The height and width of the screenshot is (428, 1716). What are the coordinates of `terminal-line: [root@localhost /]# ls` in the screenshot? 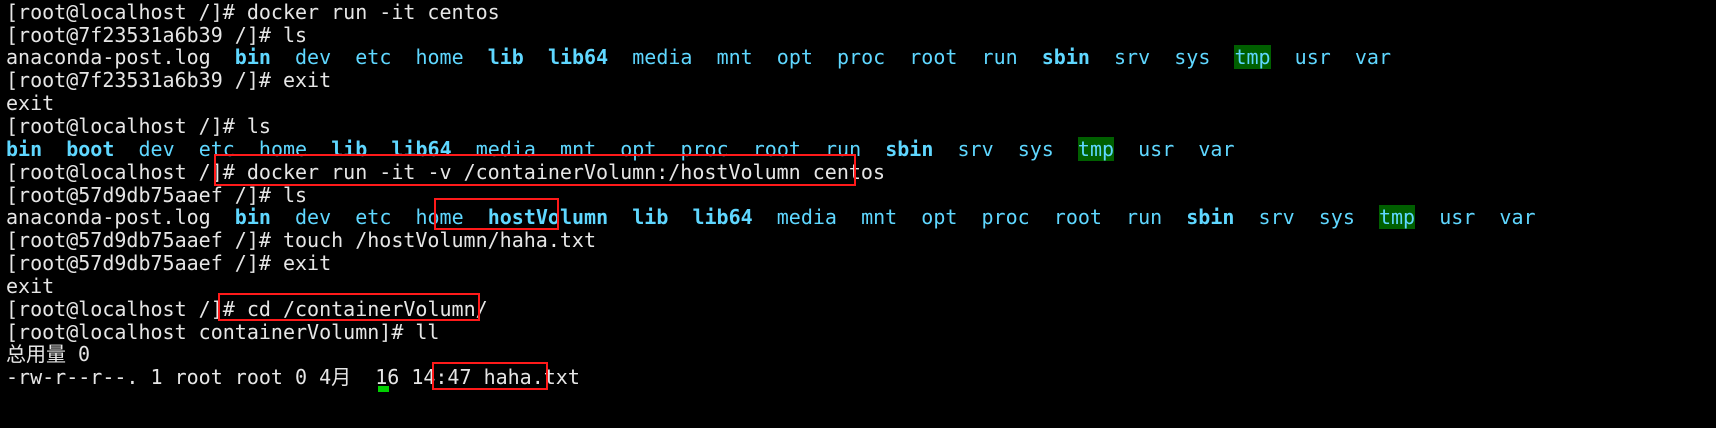 It's located at (138, 126).